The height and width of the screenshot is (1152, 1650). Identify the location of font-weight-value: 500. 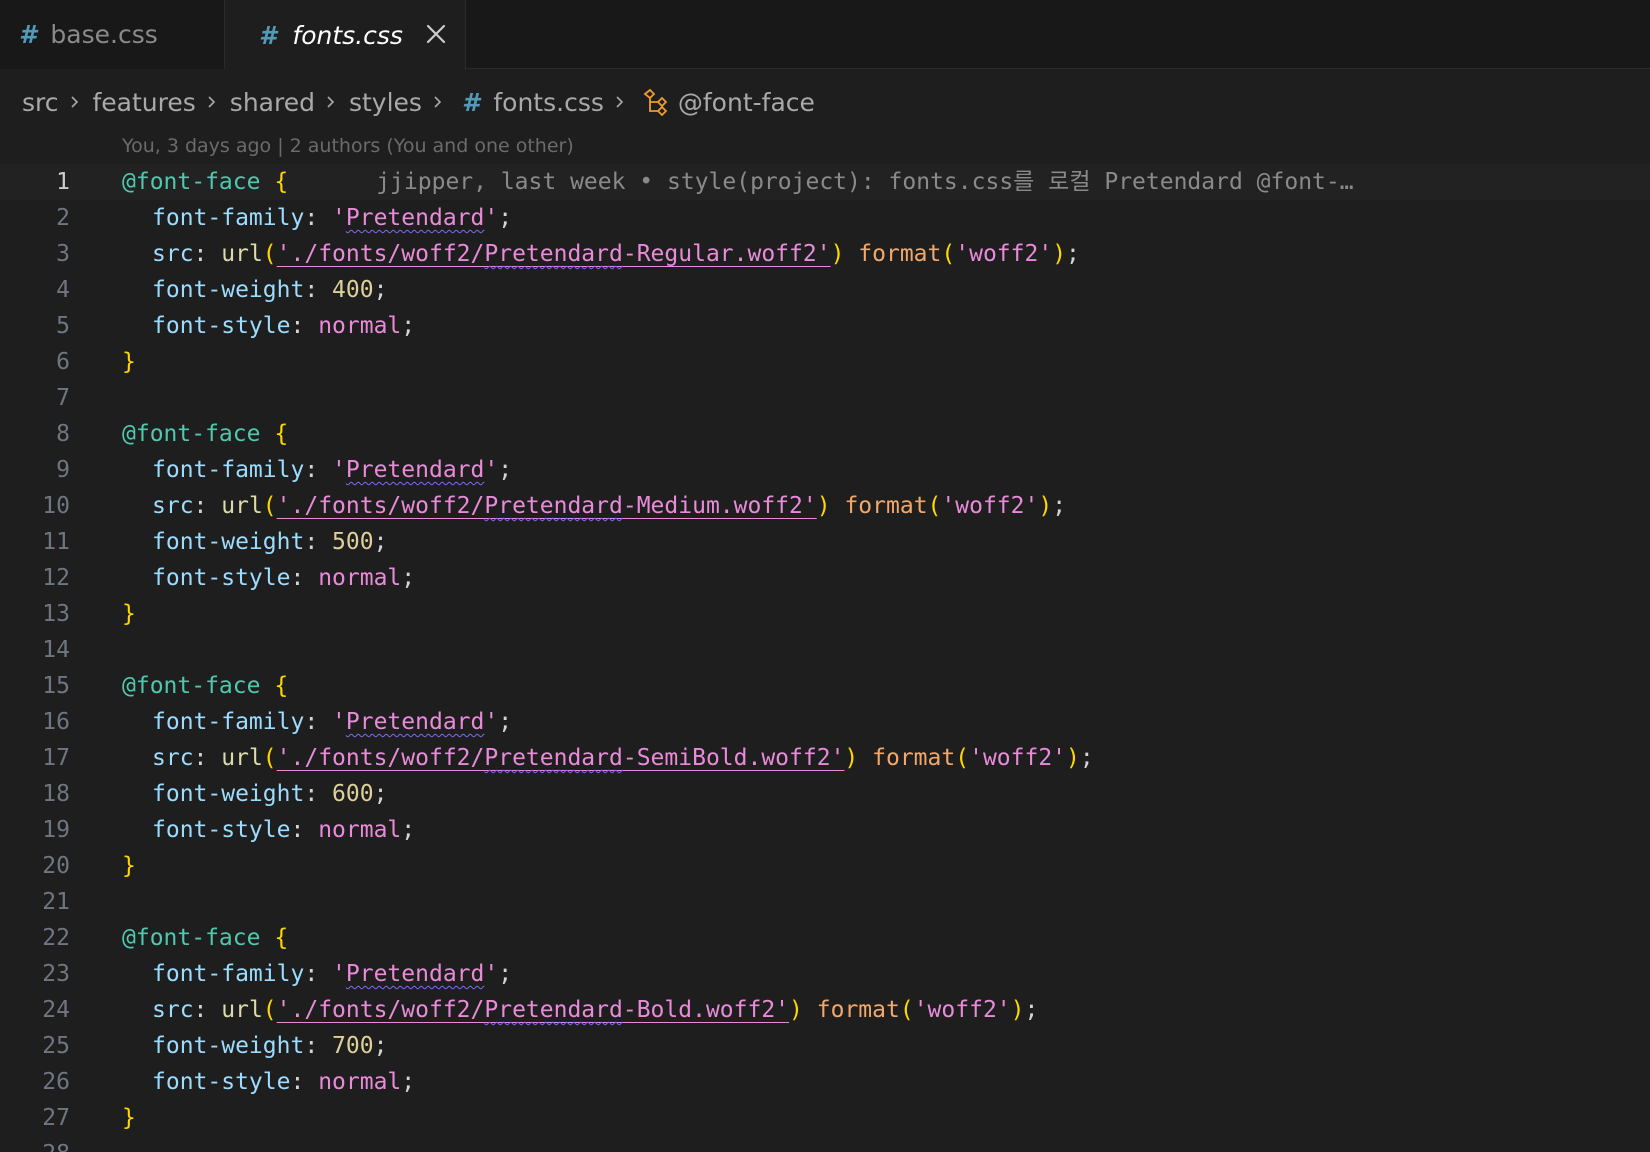
(353, 542).